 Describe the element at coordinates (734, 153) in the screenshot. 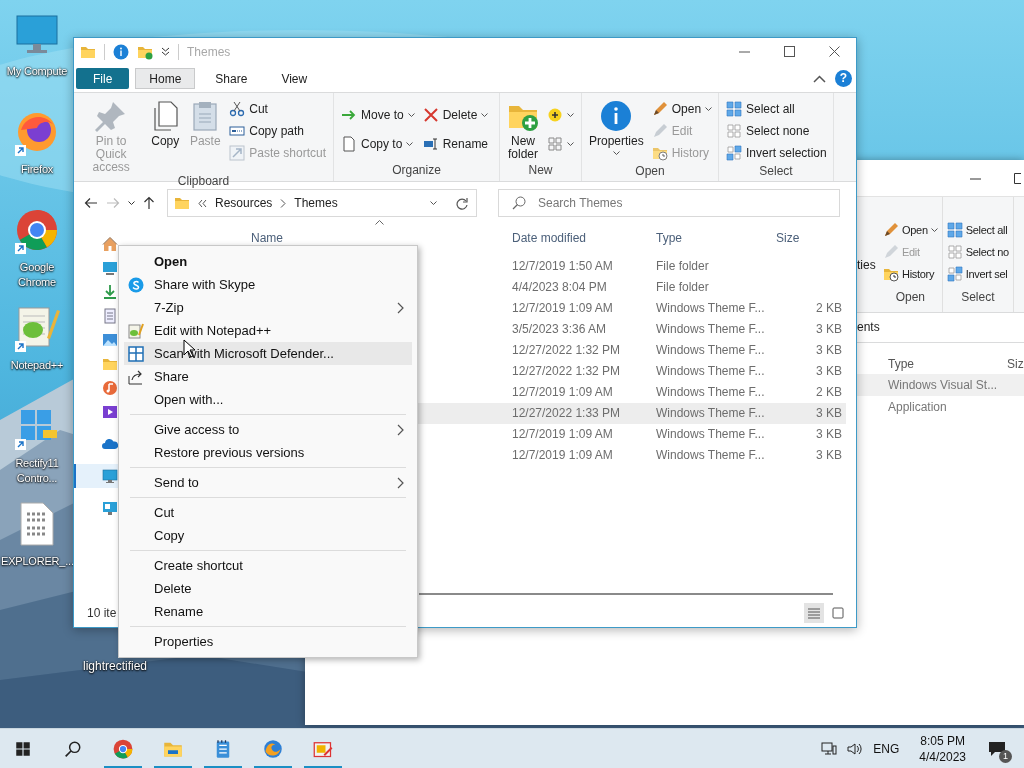

I see `invert-selection-icon` at that location.